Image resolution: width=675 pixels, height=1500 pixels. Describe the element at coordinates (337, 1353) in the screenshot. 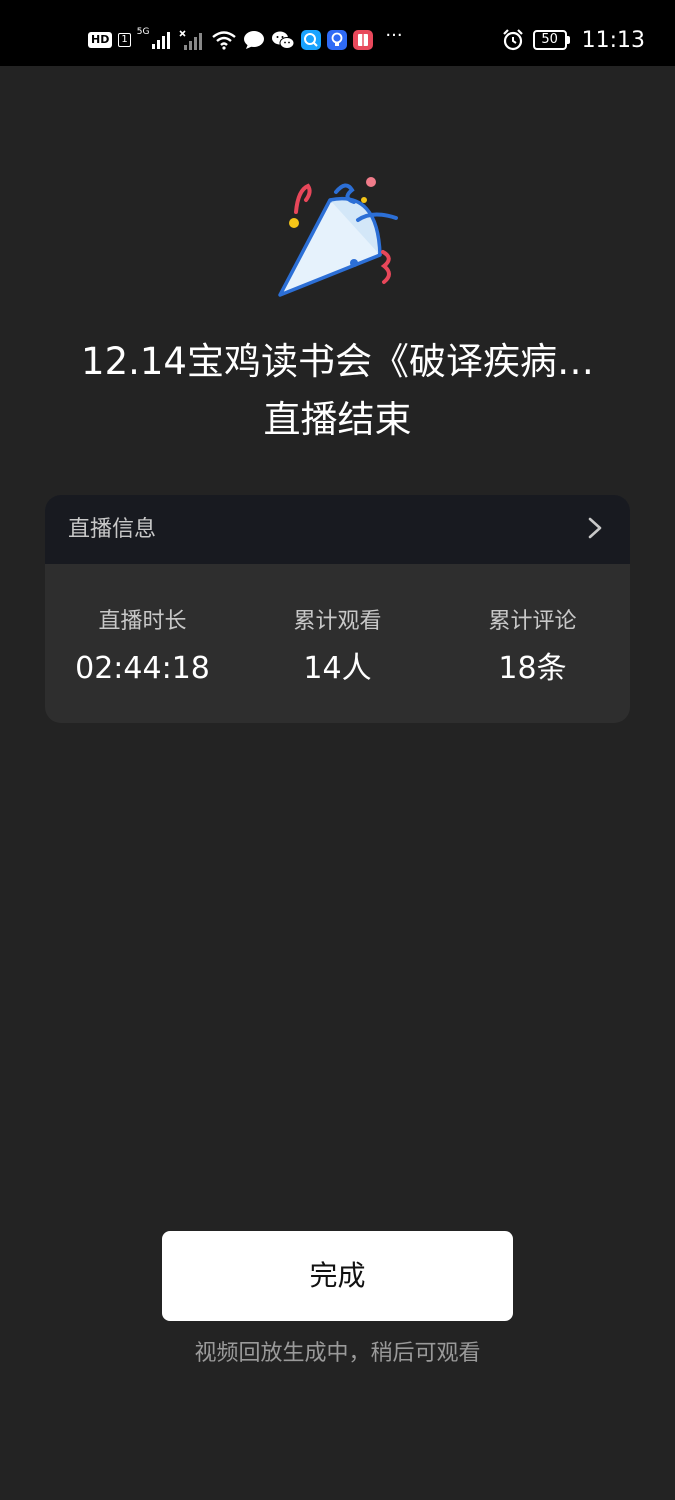

I see `replay-generating-note: 视频回放生成中，稍后可观看` at that location.